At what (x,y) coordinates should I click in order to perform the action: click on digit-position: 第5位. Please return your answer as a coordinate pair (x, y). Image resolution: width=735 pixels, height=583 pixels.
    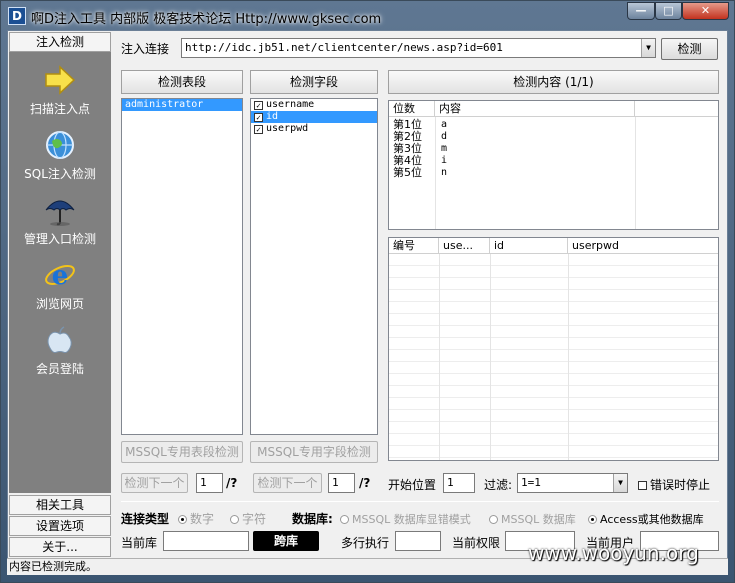
    Looking at the image, I should click on (407, 172).